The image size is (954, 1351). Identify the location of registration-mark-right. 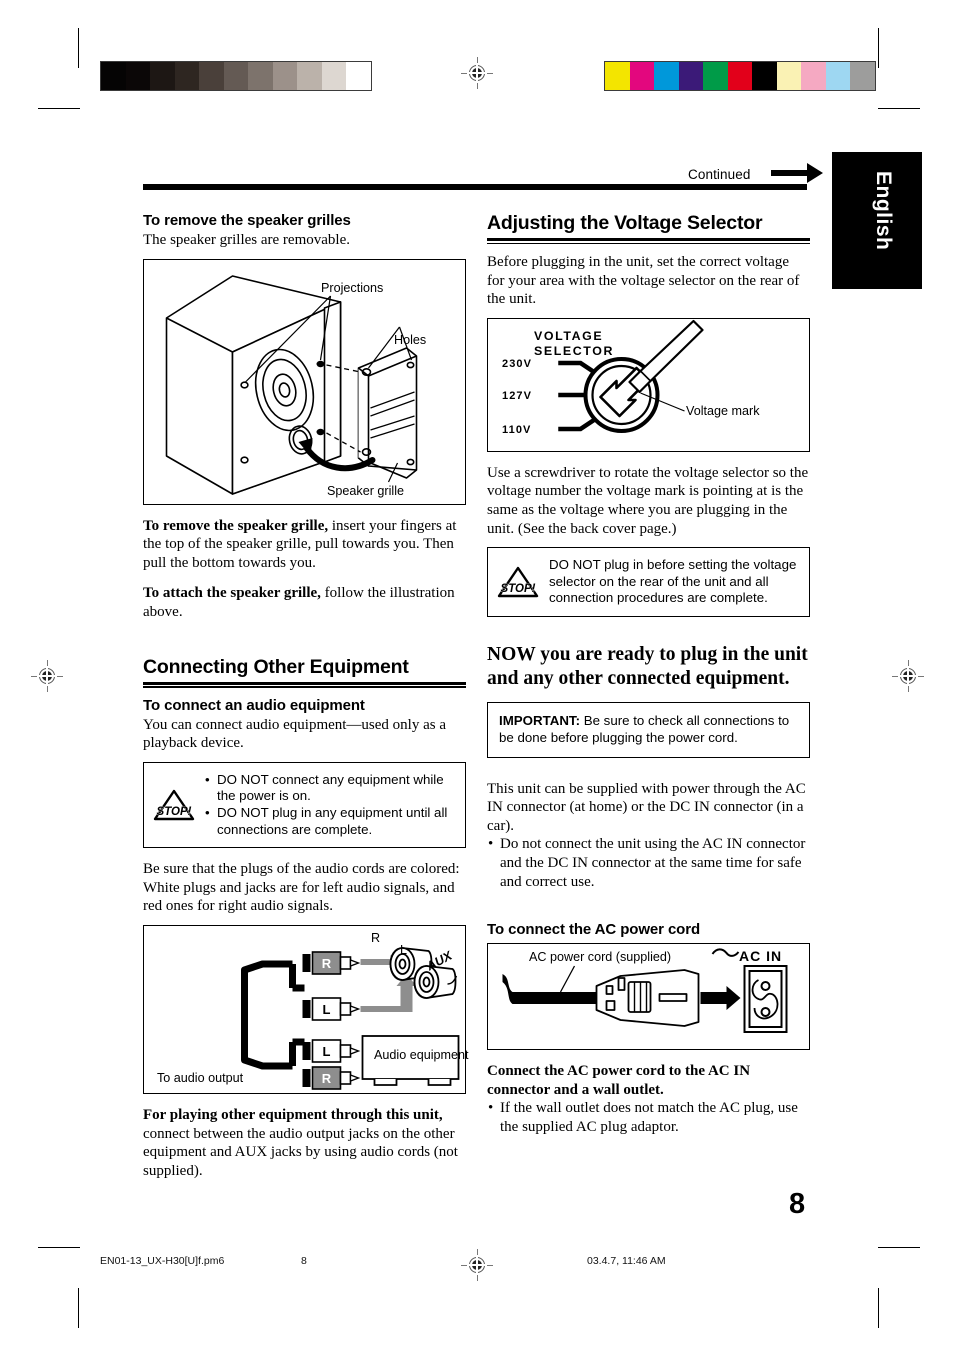
(908, 676).